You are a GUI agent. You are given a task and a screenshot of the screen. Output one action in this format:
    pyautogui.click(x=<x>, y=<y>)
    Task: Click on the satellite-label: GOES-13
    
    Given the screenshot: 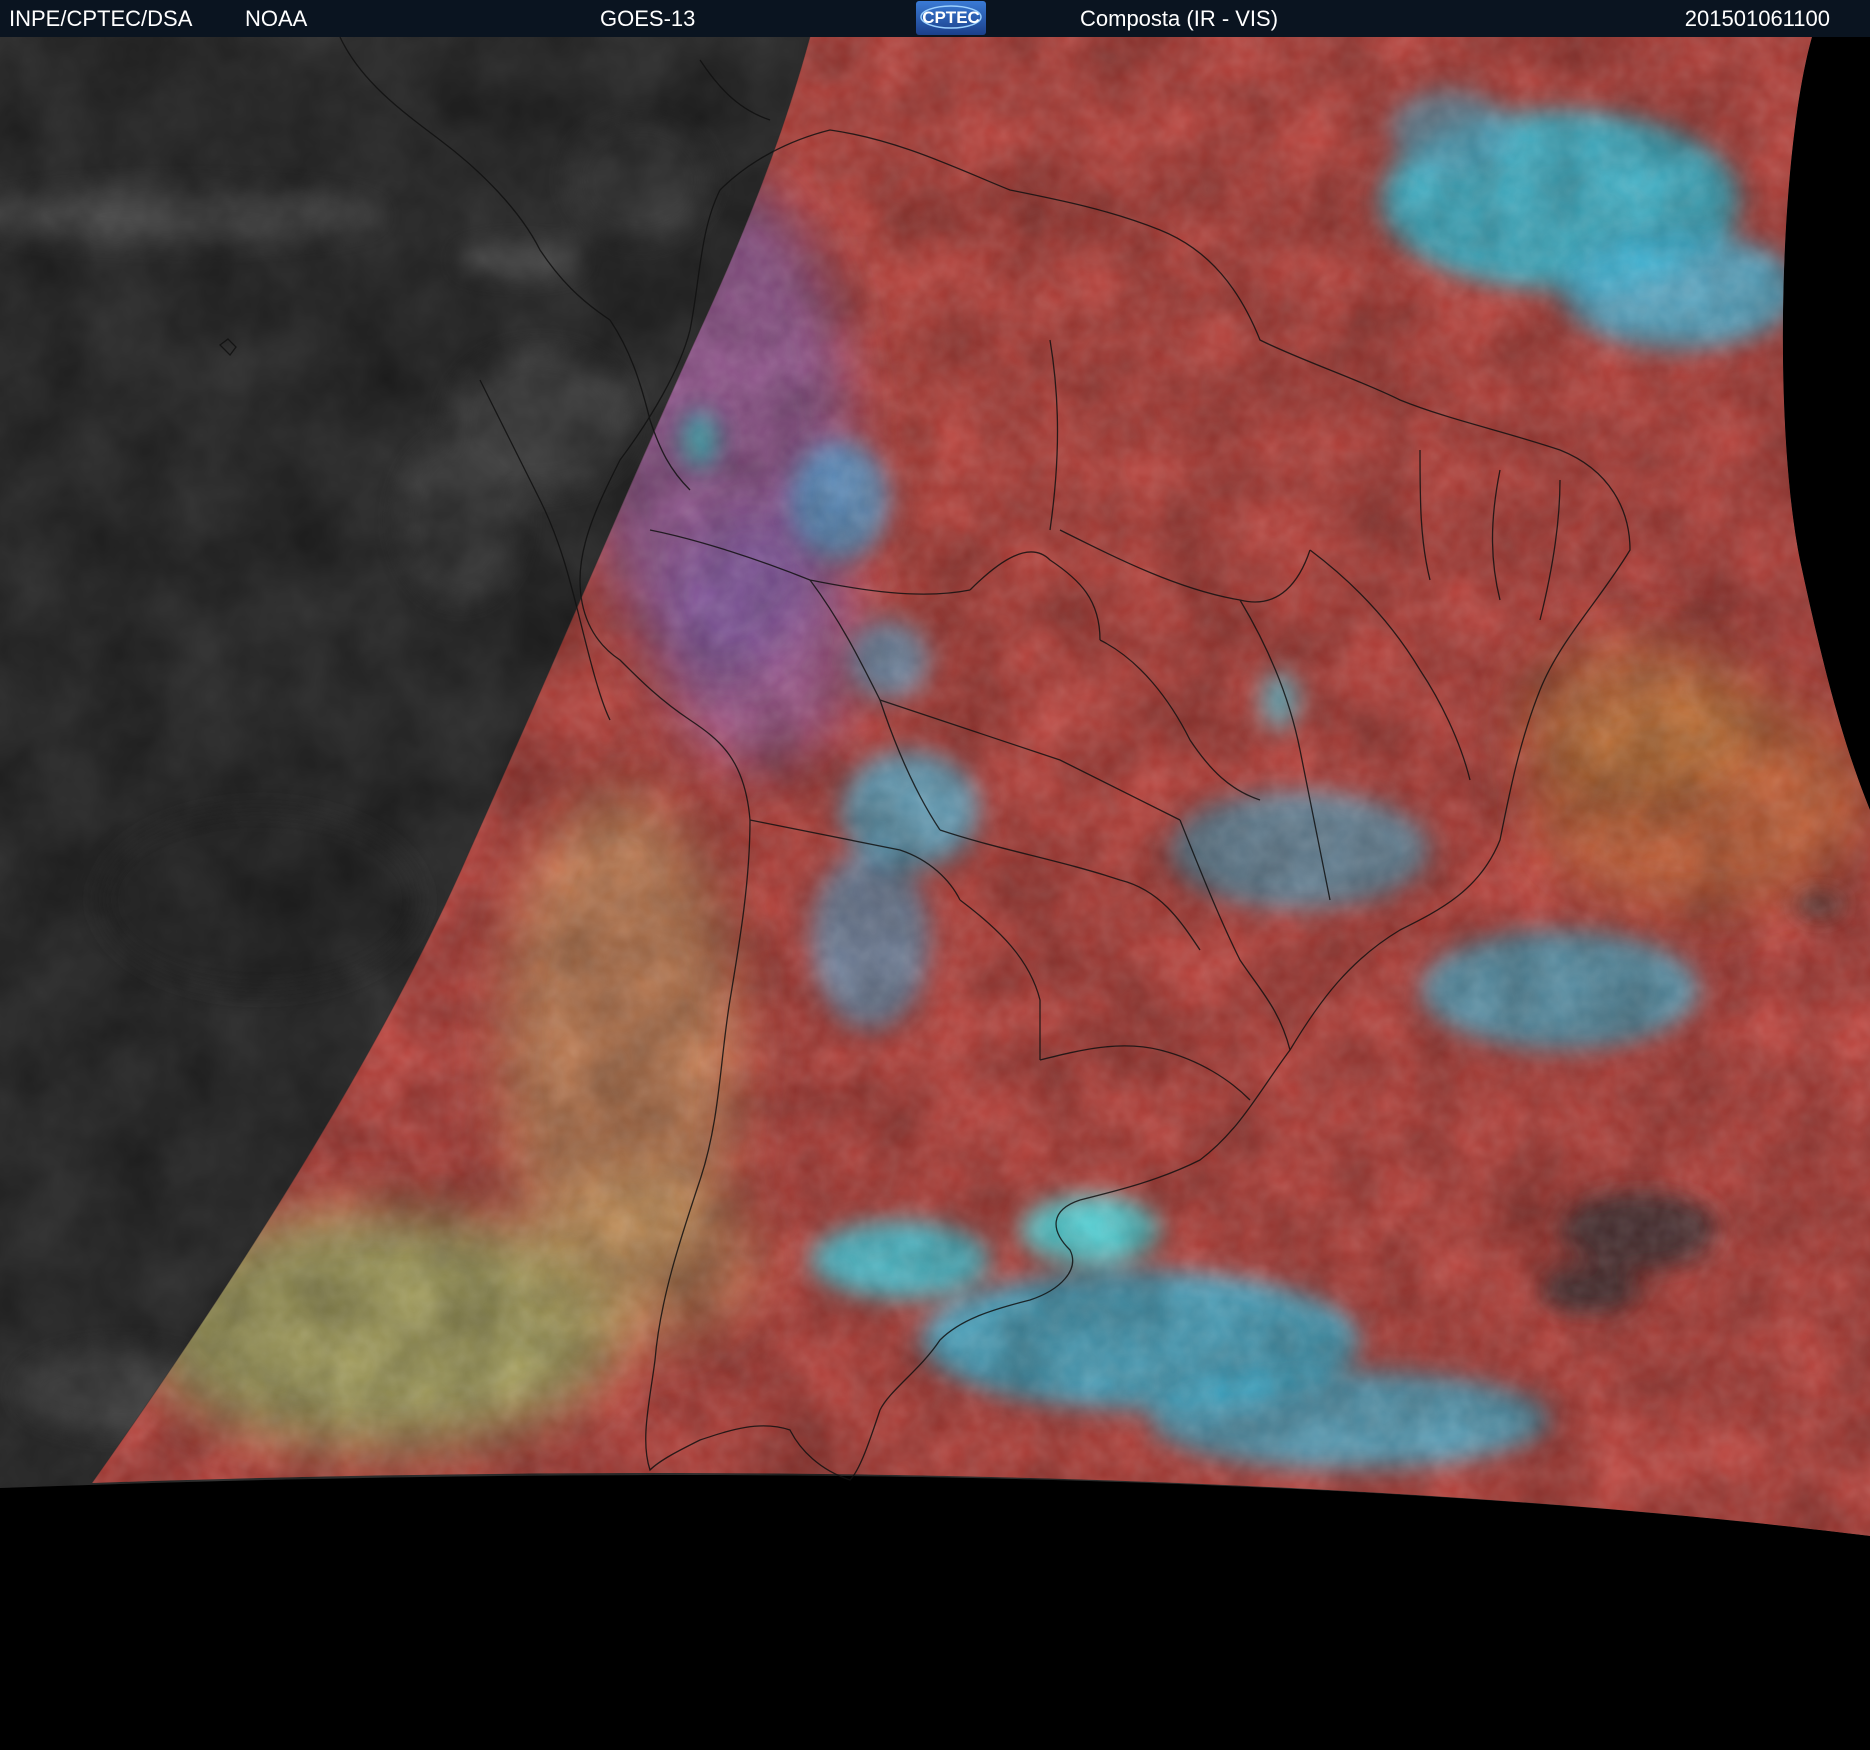 What is the action you would take?
    pyautogui.click(x=648, y=18)
    